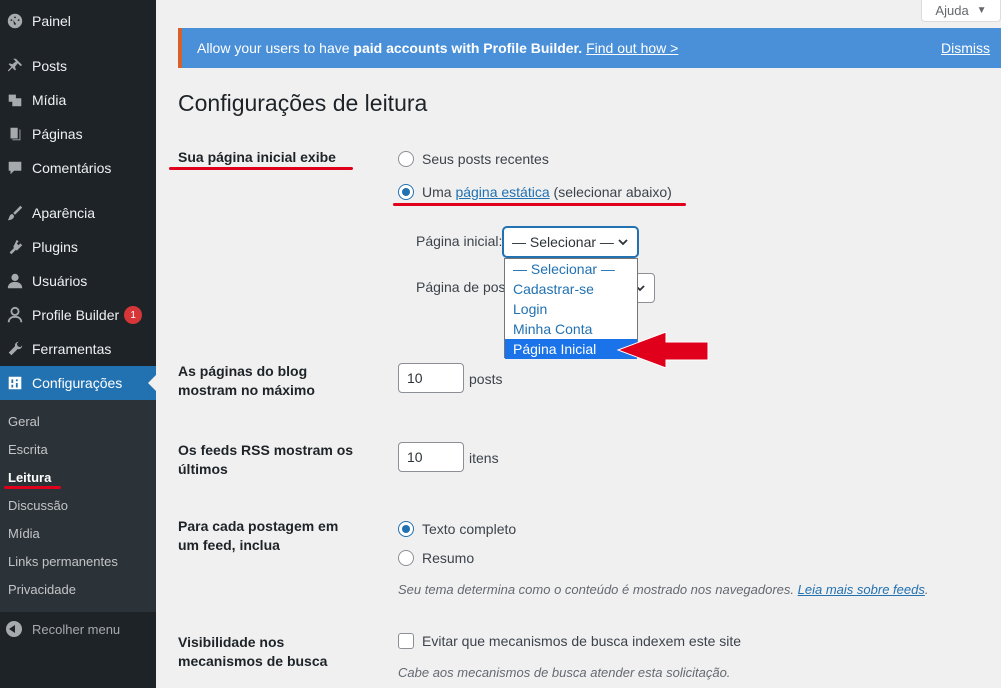 This screenshot has width=1001, height=688. What do you see at coordinates (253, 651) in the screenshot?
I see `search-visibility-label: Visibilidade nos mecanismos de busca` at bounding box center [253, 651].